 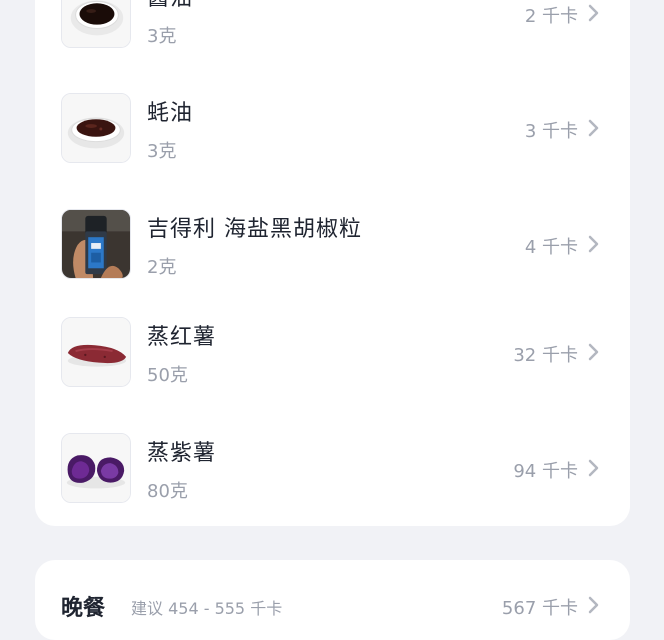 I want to click on food-calories: 4 千卡, so click(x=551, y=247).